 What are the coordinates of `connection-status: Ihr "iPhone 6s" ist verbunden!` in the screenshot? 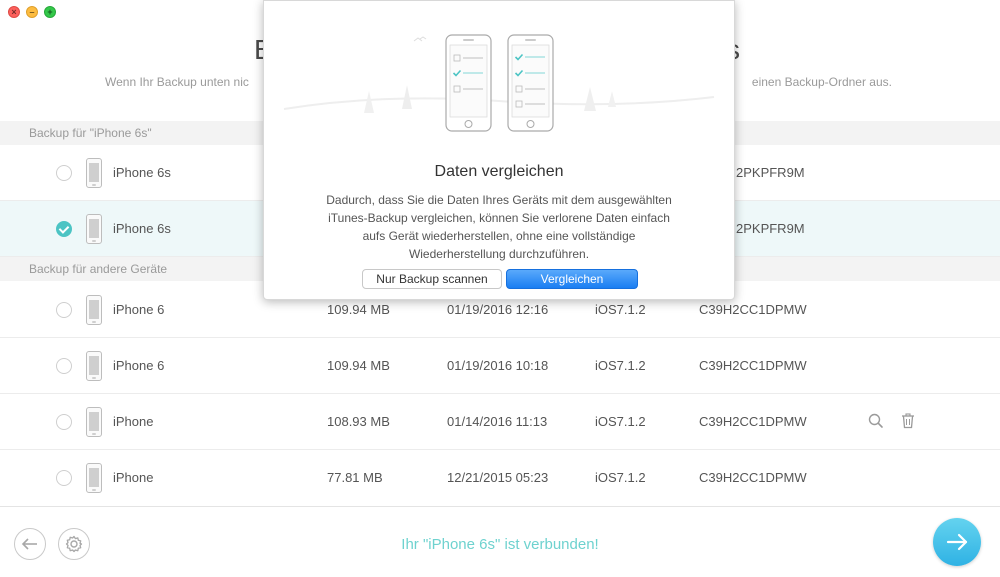 It's located at (500, 544).